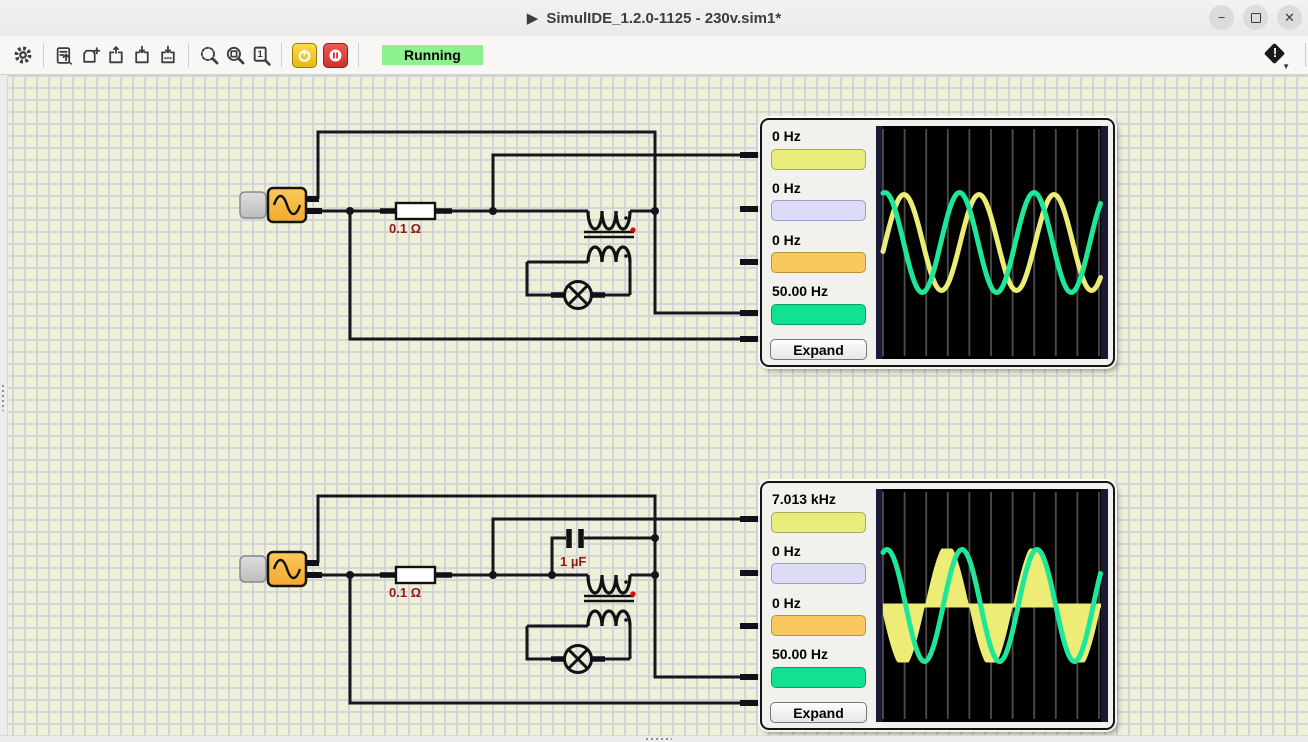  I want to click on svg-text: 1, so click(259, 54).